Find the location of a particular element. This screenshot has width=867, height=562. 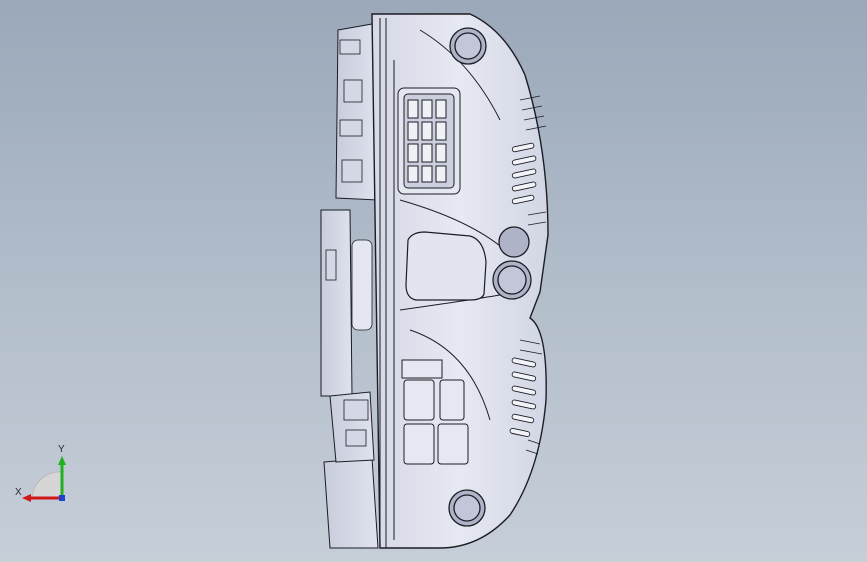

x-axis-arrowhead is located at coordinates (26, 498).